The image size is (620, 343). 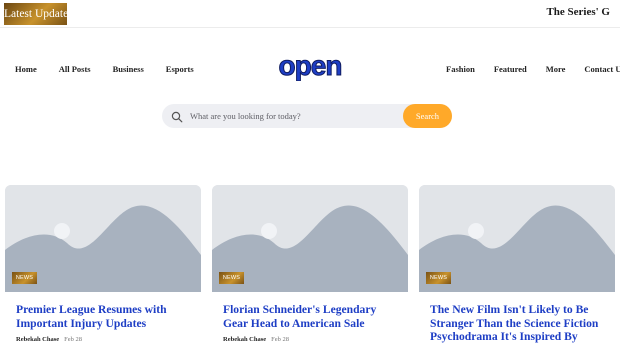 I want to click on search-icon, so click(x=177, y=116).